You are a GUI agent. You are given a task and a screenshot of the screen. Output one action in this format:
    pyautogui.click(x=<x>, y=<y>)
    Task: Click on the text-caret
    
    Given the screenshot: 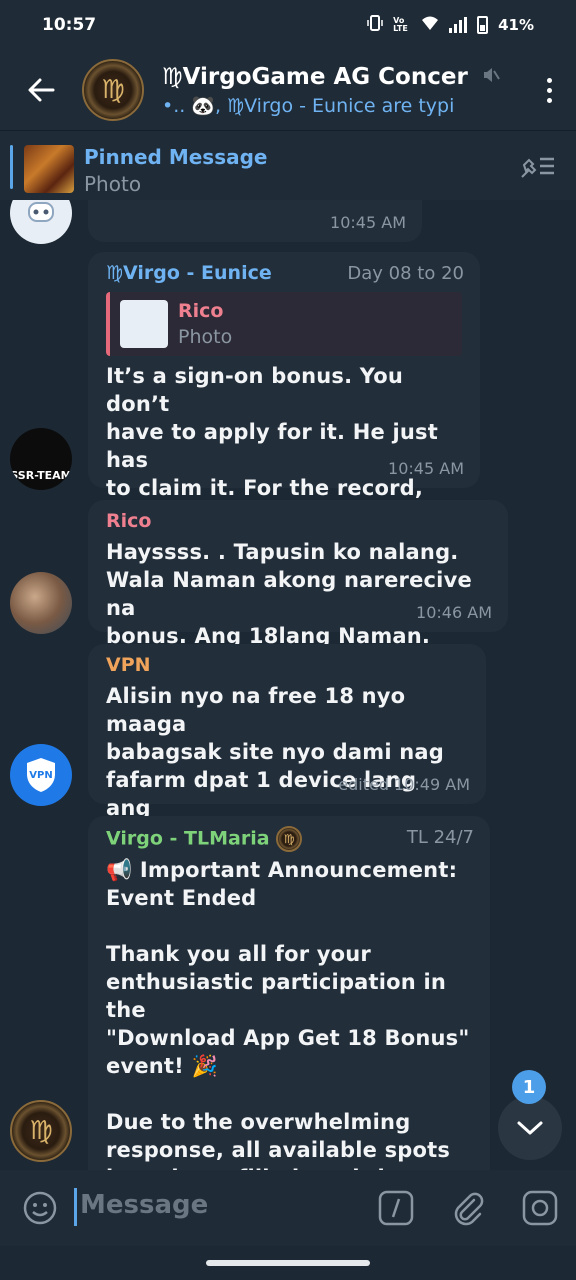 What is the action you would take?
    pyautogui.click(x=75, y=1207)
    